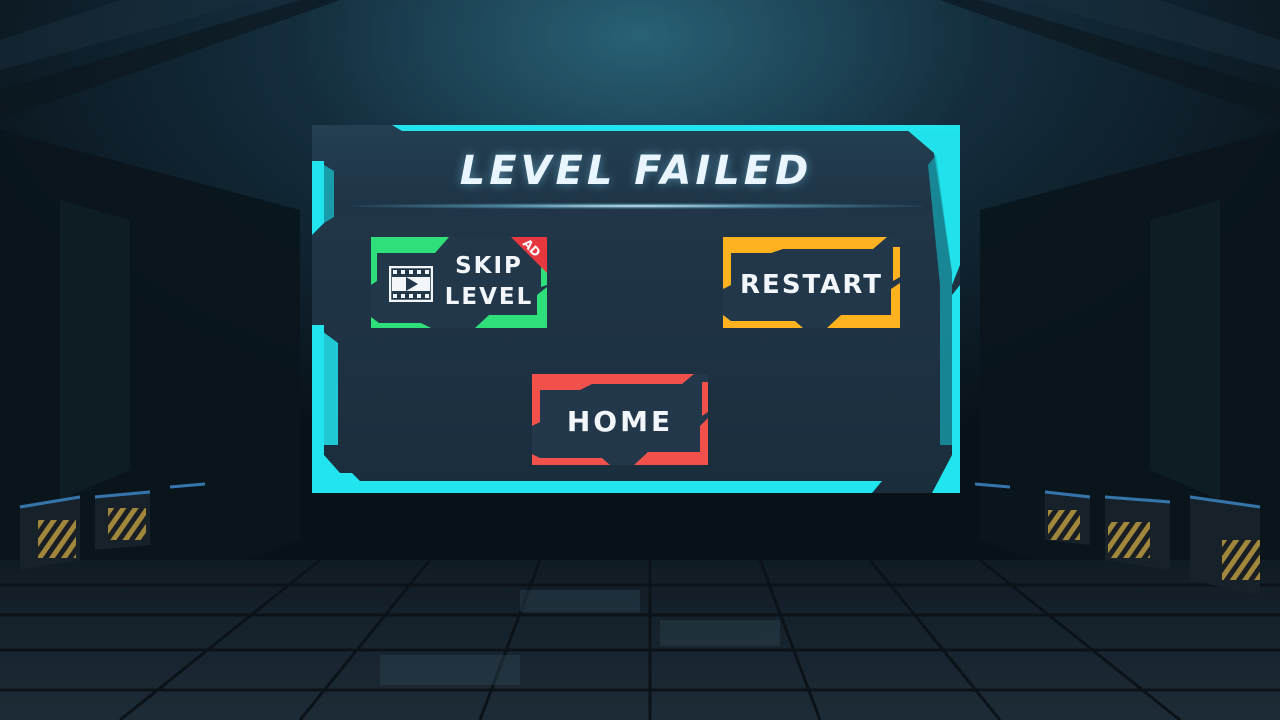 The height and width of the screenshot is (720, 1280). I want to click on skip-level-button: AD SKIP LEVEL, so click(459, 282).